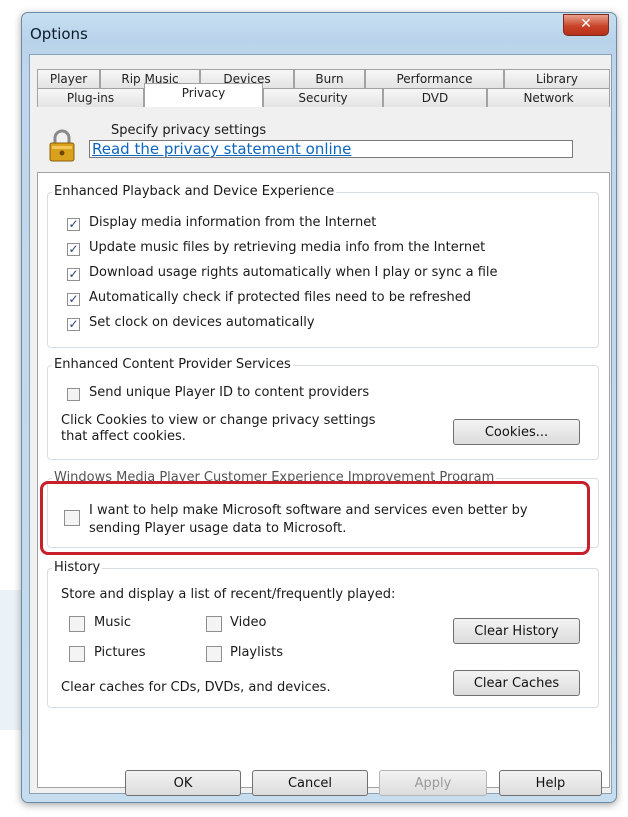 The width and height of the screenshot is (628, 817). Describe the element at coordinates (557, 78) in the screenshot. I see `tab-library: Library` at that location.